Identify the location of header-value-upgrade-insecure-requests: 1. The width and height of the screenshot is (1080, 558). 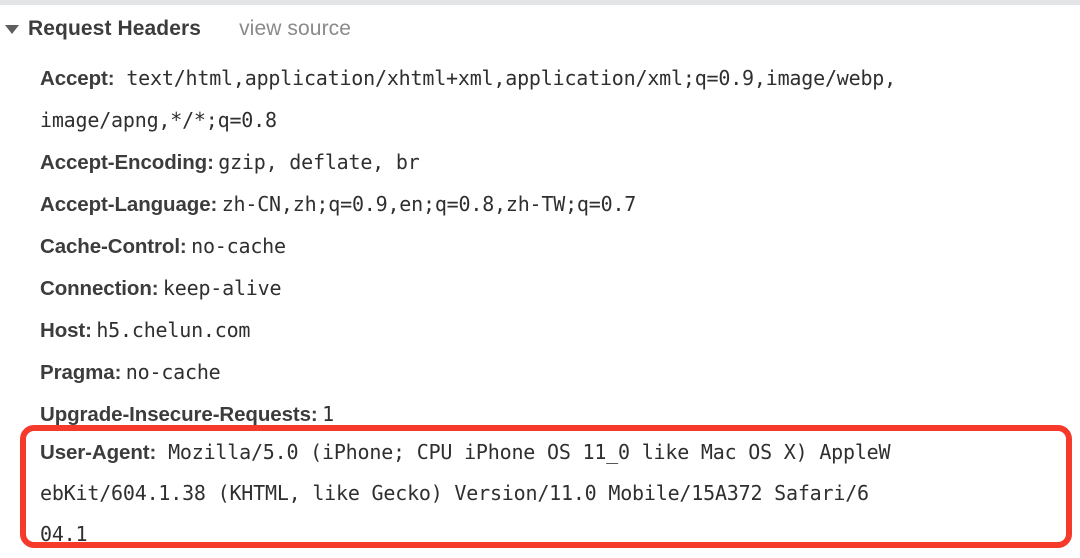
(328, 414).